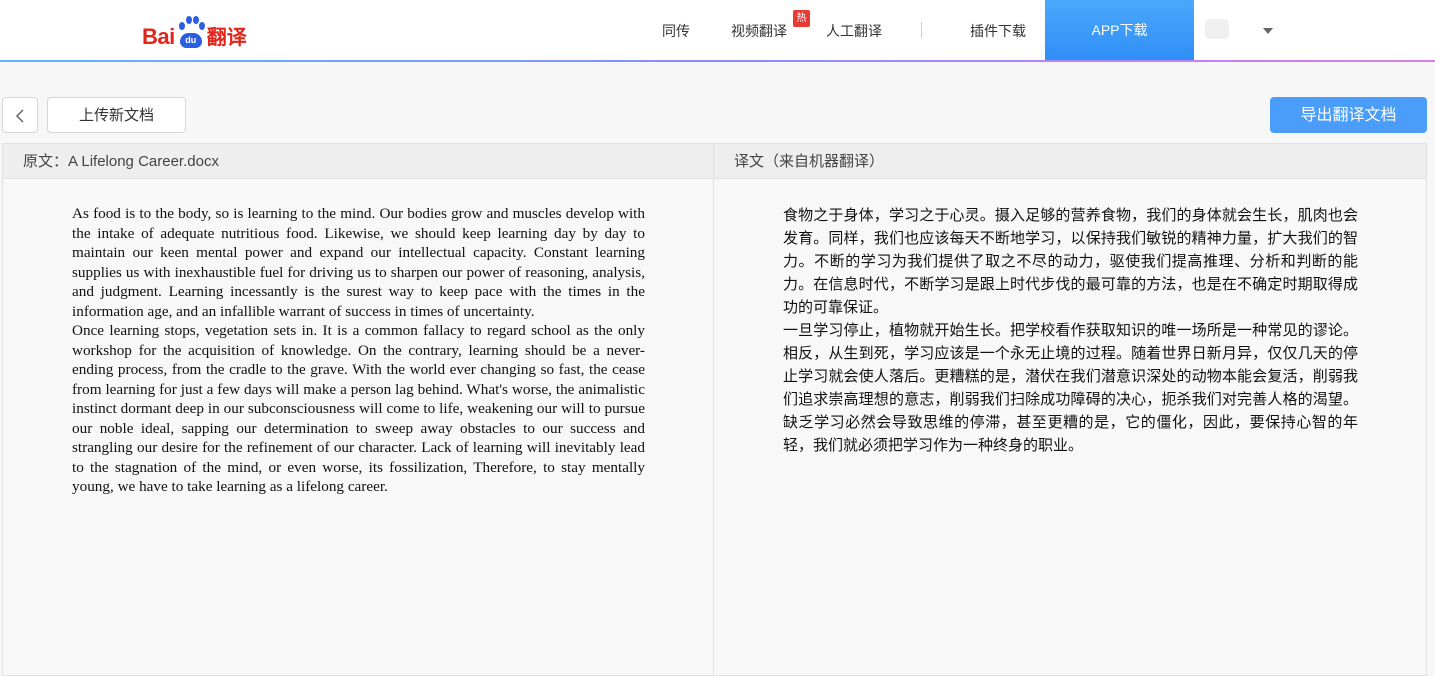 Image resolution: width=1435 pixels, height=676 pixels. What do you see at coordinates (46, 161) in the screenshot?
I see `source-label: 原文：` at bounding box center [46, 161].